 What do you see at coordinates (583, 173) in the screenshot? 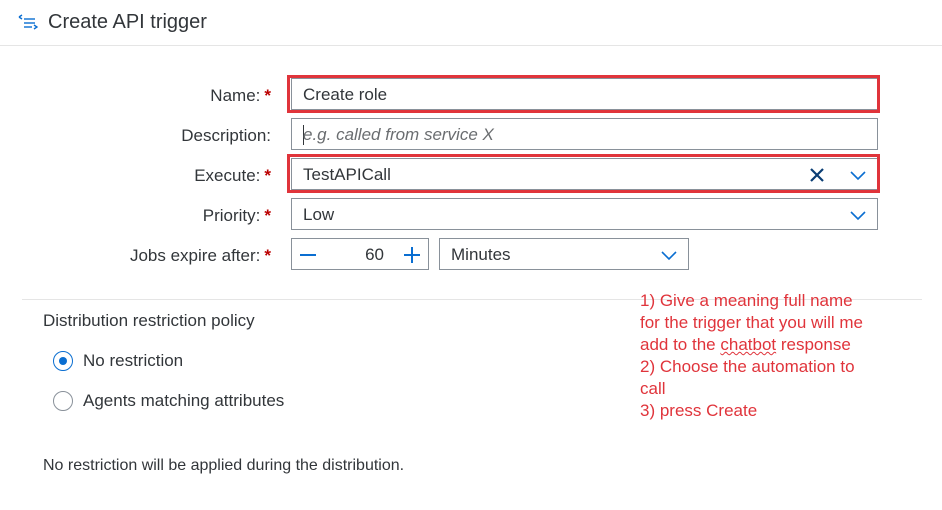
I see `execute-highlight-box` at bounding box center [583, 173].